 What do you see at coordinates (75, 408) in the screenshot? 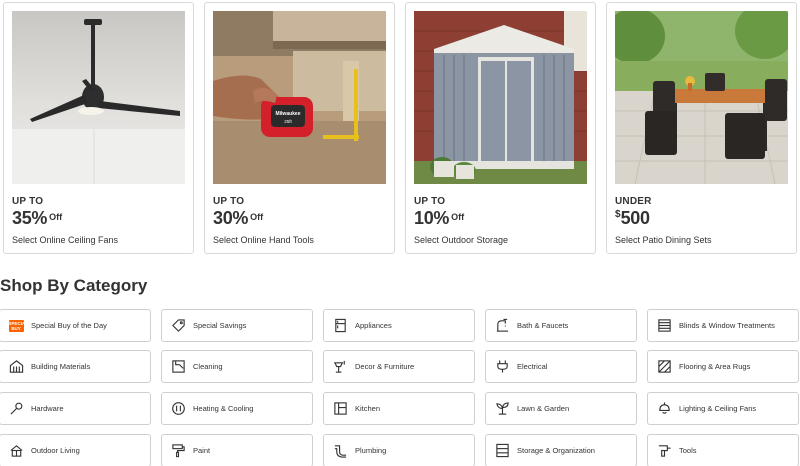
I see `category-hardware: Hardware` at bounding box center [75, 408].